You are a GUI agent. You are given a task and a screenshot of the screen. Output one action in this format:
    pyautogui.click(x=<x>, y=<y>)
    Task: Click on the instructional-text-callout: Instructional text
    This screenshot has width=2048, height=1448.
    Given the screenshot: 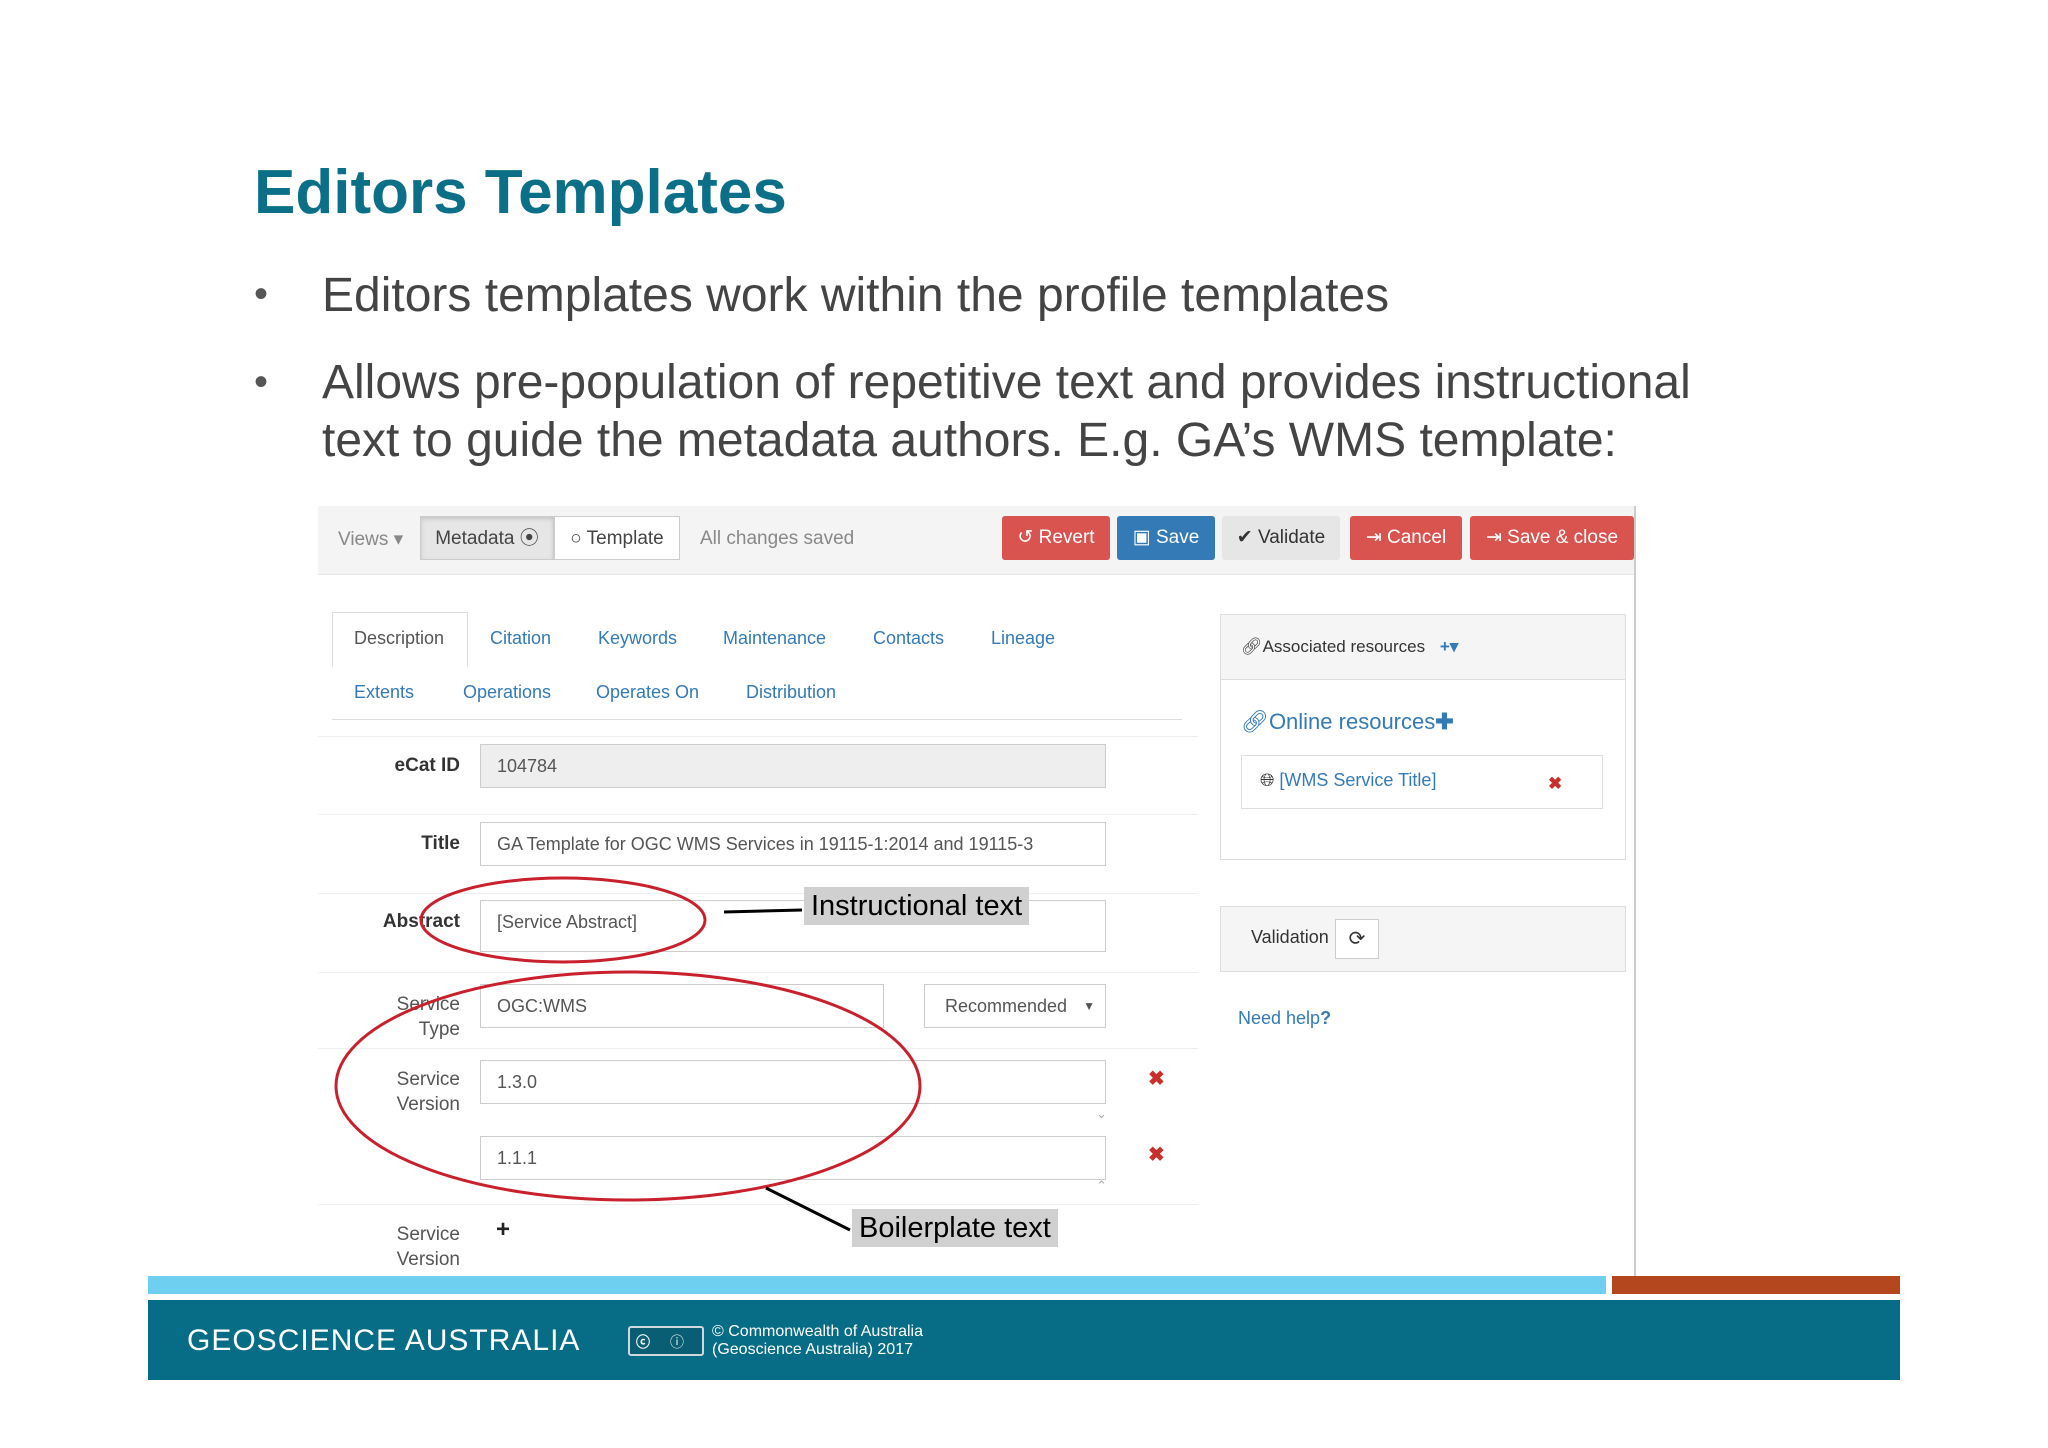 What is the action you would take?
    pyautogui.click(x=917, y=906)
    